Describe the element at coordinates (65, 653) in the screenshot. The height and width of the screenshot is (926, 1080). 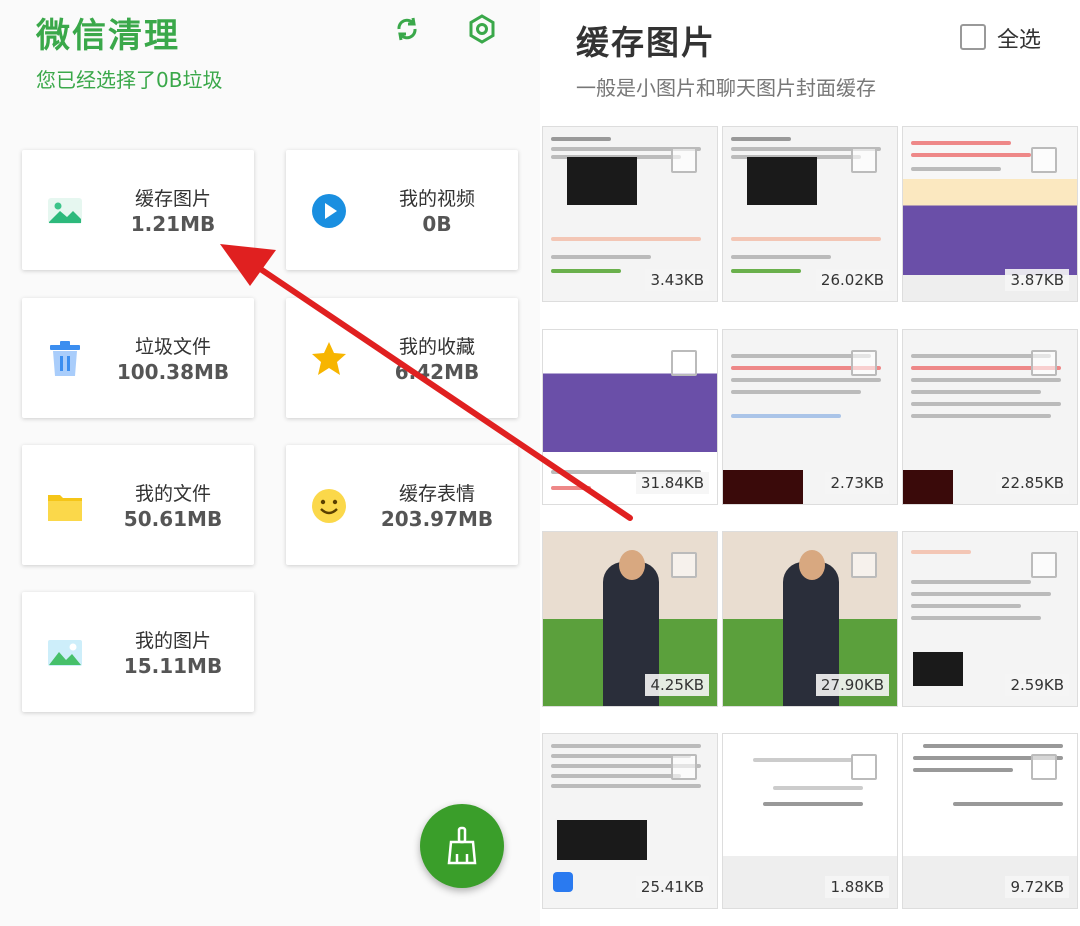
I see `picture-icon` at that location.